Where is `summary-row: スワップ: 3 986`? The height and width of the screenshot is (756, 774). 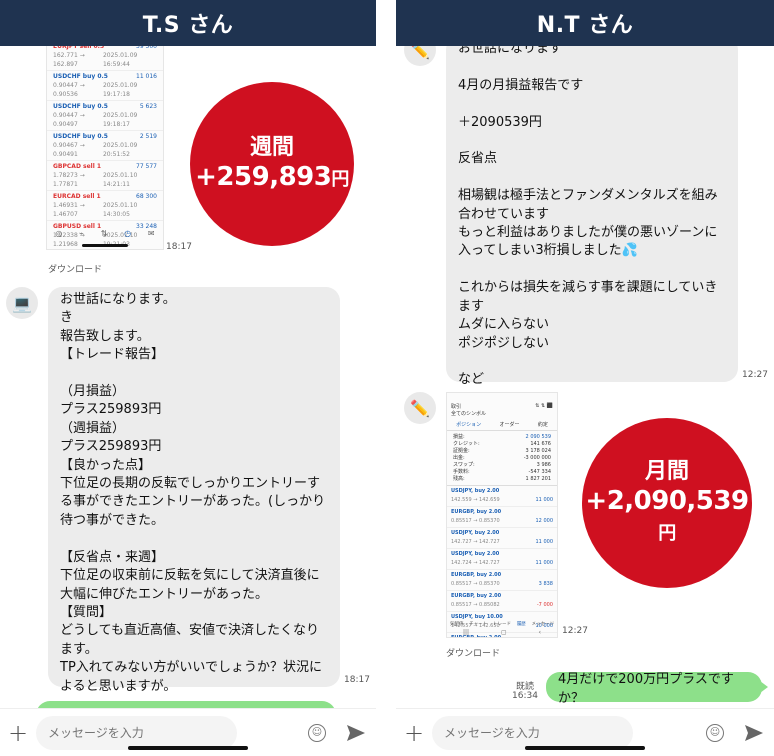 summary-row: スワップ: 3 986 is located at coordinates (502, 465).